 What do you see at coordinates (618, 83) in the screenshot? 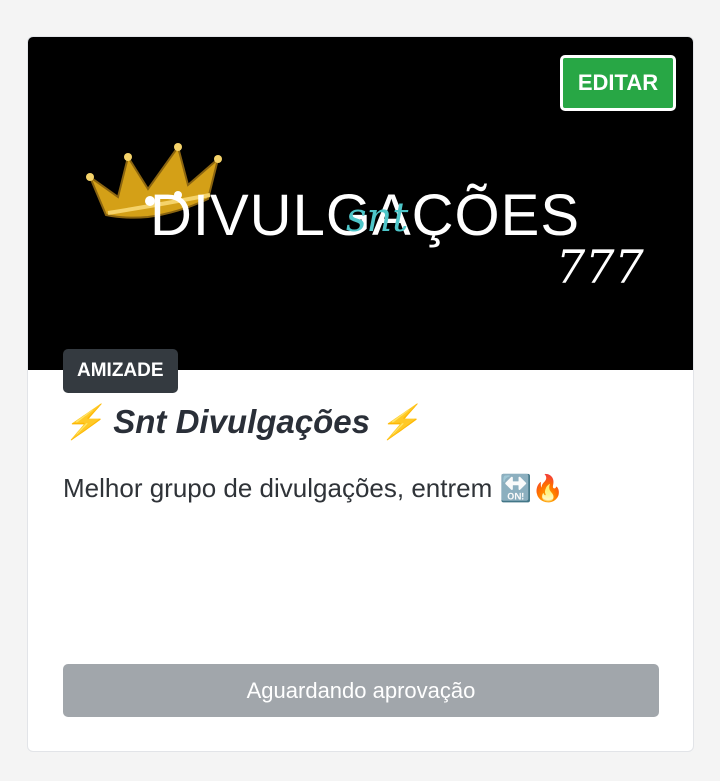
I see `edit-button: EDITAR` at bounding box center [618, 83].